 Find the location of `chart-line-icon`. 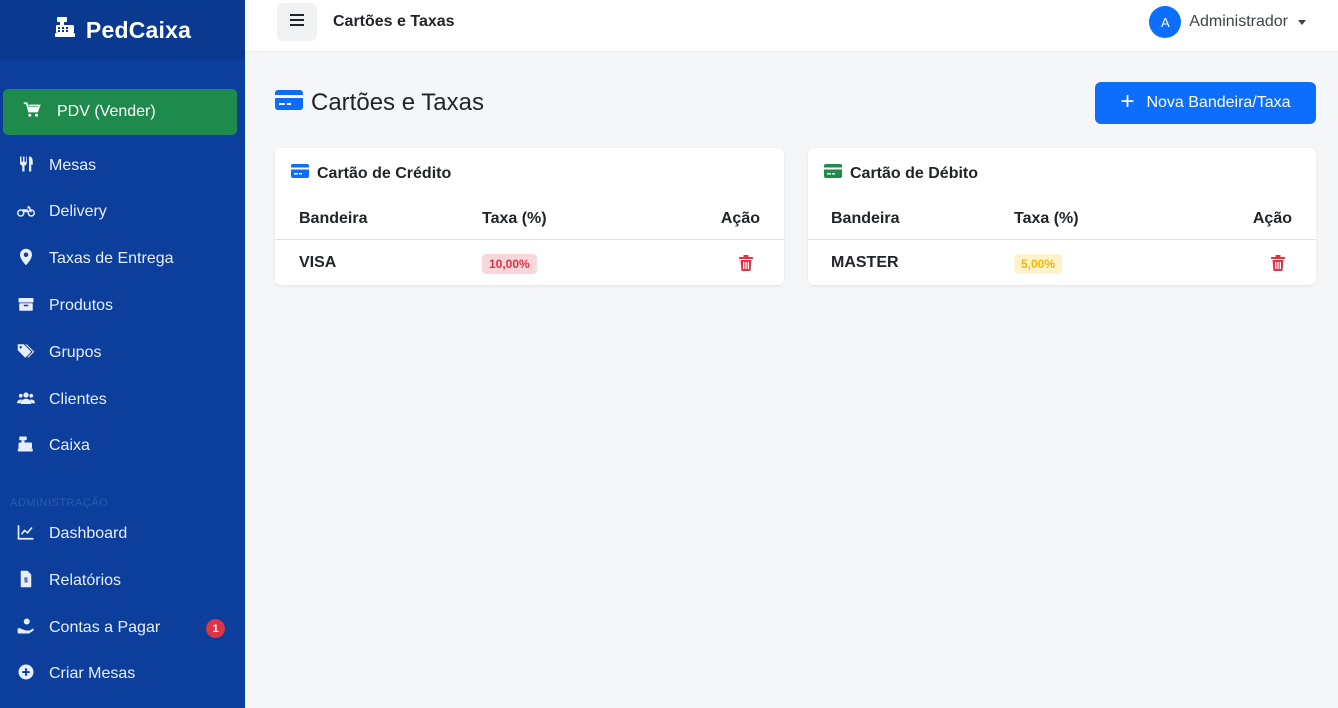

chart-line-icon is located at coordinates (26, 534).